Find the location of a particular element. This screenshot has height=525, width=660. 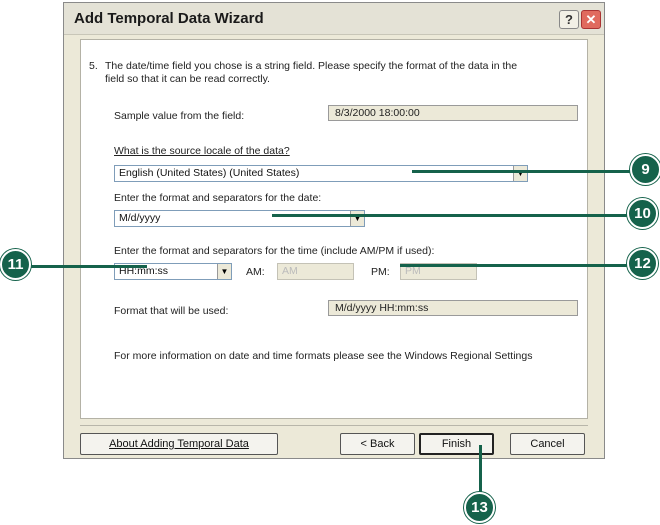

callout-10-badge: 10 is located at coordinates (642, 213).